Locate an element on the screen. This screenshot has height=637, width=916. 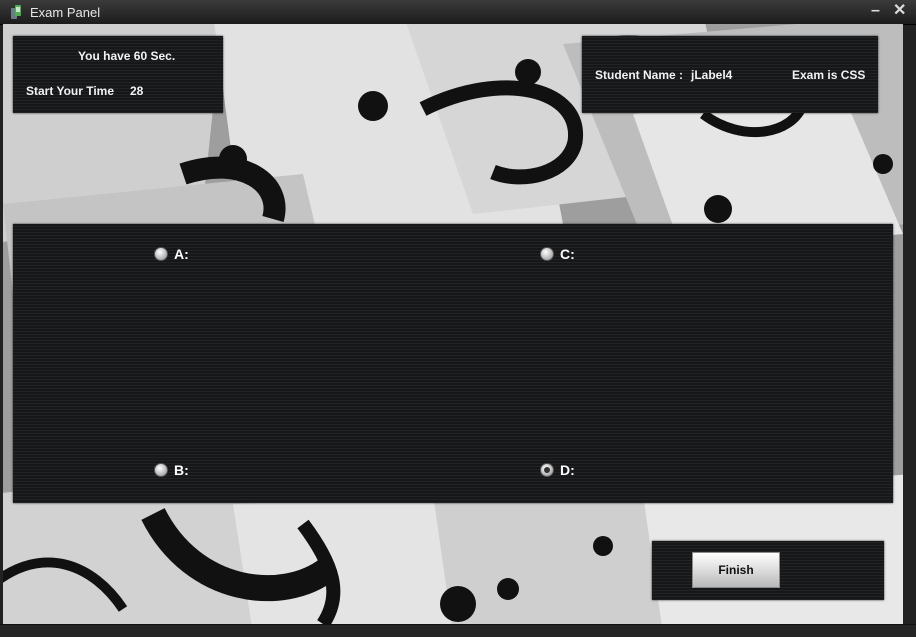
option-d-label: D: is located at coordinates (567, 470).